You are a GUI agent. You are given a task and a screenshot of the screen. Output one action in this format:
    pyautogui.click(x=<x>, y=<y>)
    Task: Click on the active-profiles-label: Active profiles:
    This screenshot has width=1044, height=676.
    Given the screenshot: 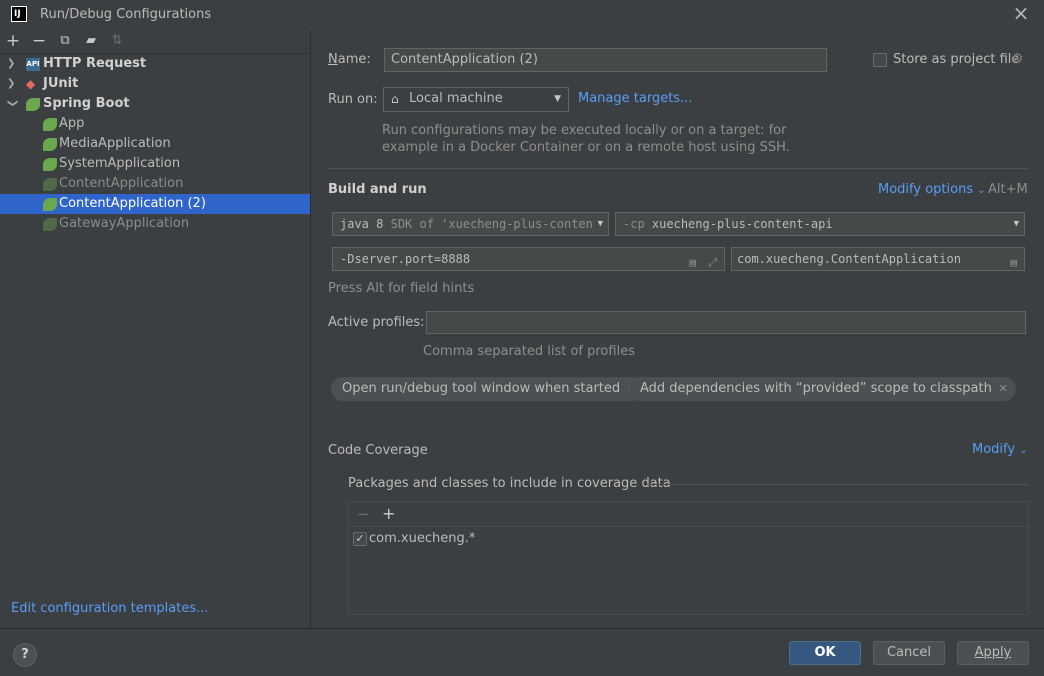 What is the action you would take?
    pyautogui.click(x=376, y=322)
    